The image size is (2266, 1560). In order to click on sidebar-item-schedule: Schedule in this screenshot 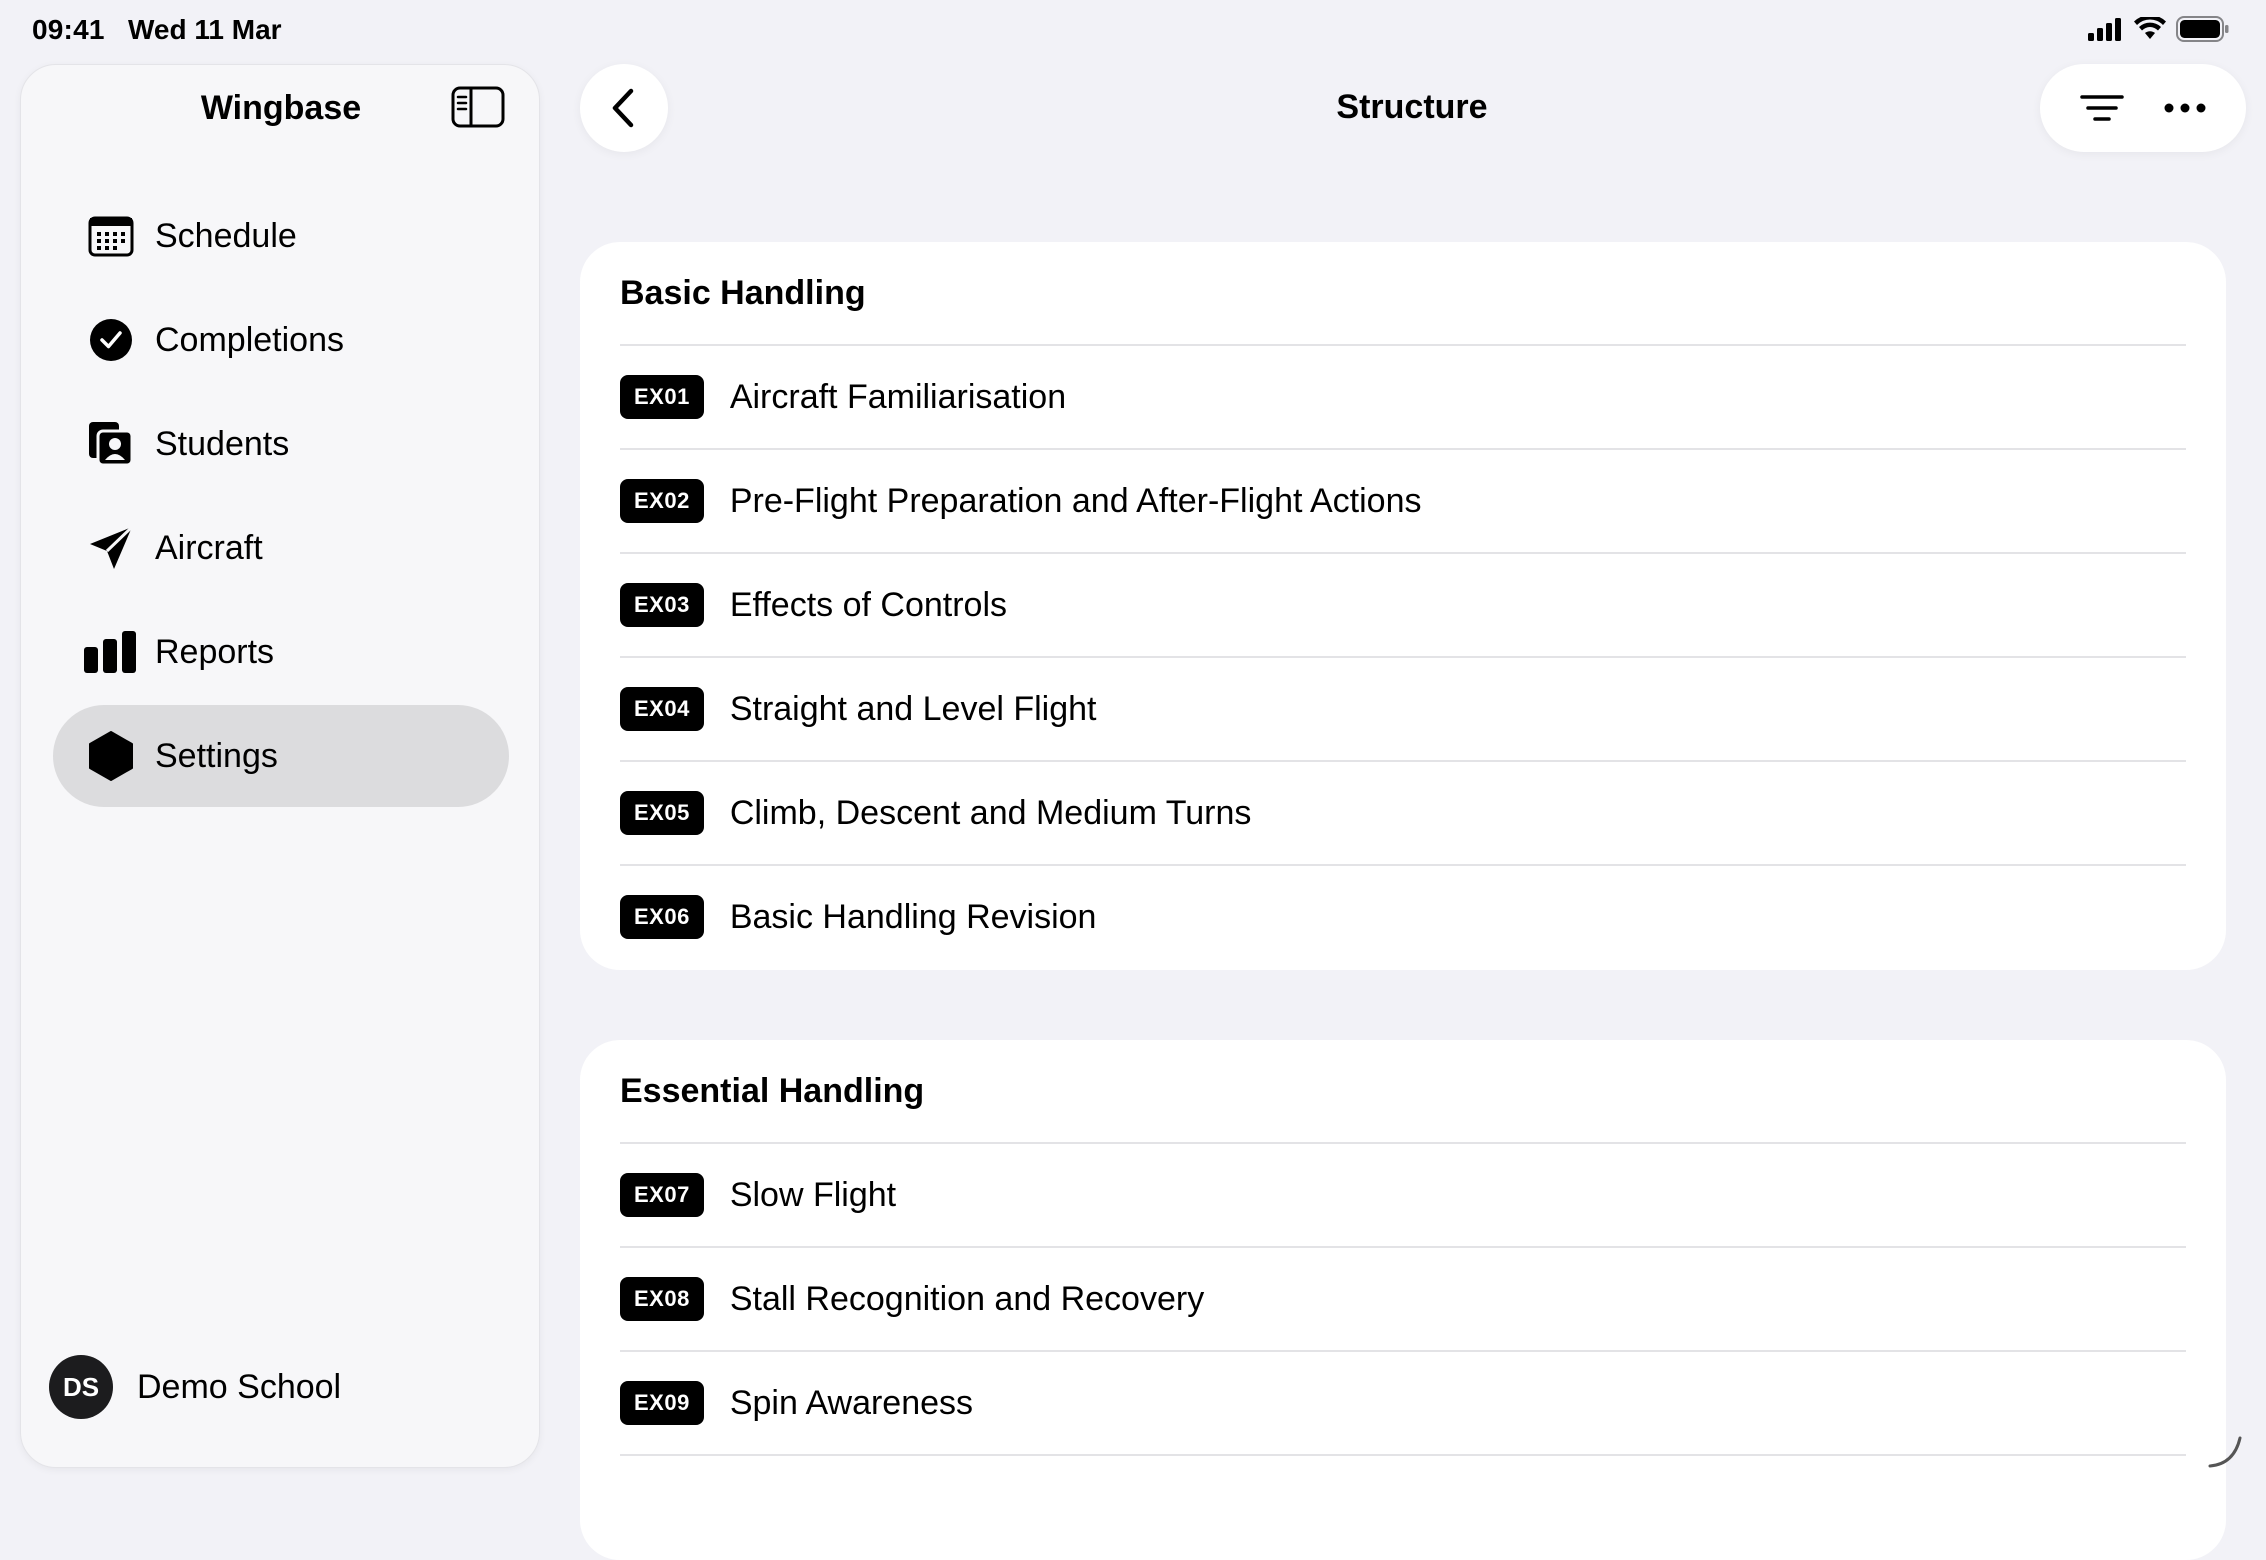, I will do `click(281, 236)`.